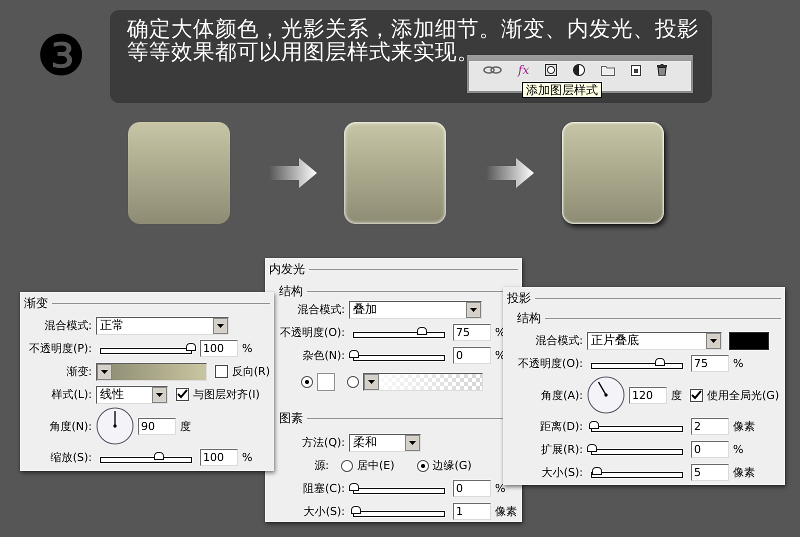  I want to click on field-label: 方法(Q):, so click(323, 442).